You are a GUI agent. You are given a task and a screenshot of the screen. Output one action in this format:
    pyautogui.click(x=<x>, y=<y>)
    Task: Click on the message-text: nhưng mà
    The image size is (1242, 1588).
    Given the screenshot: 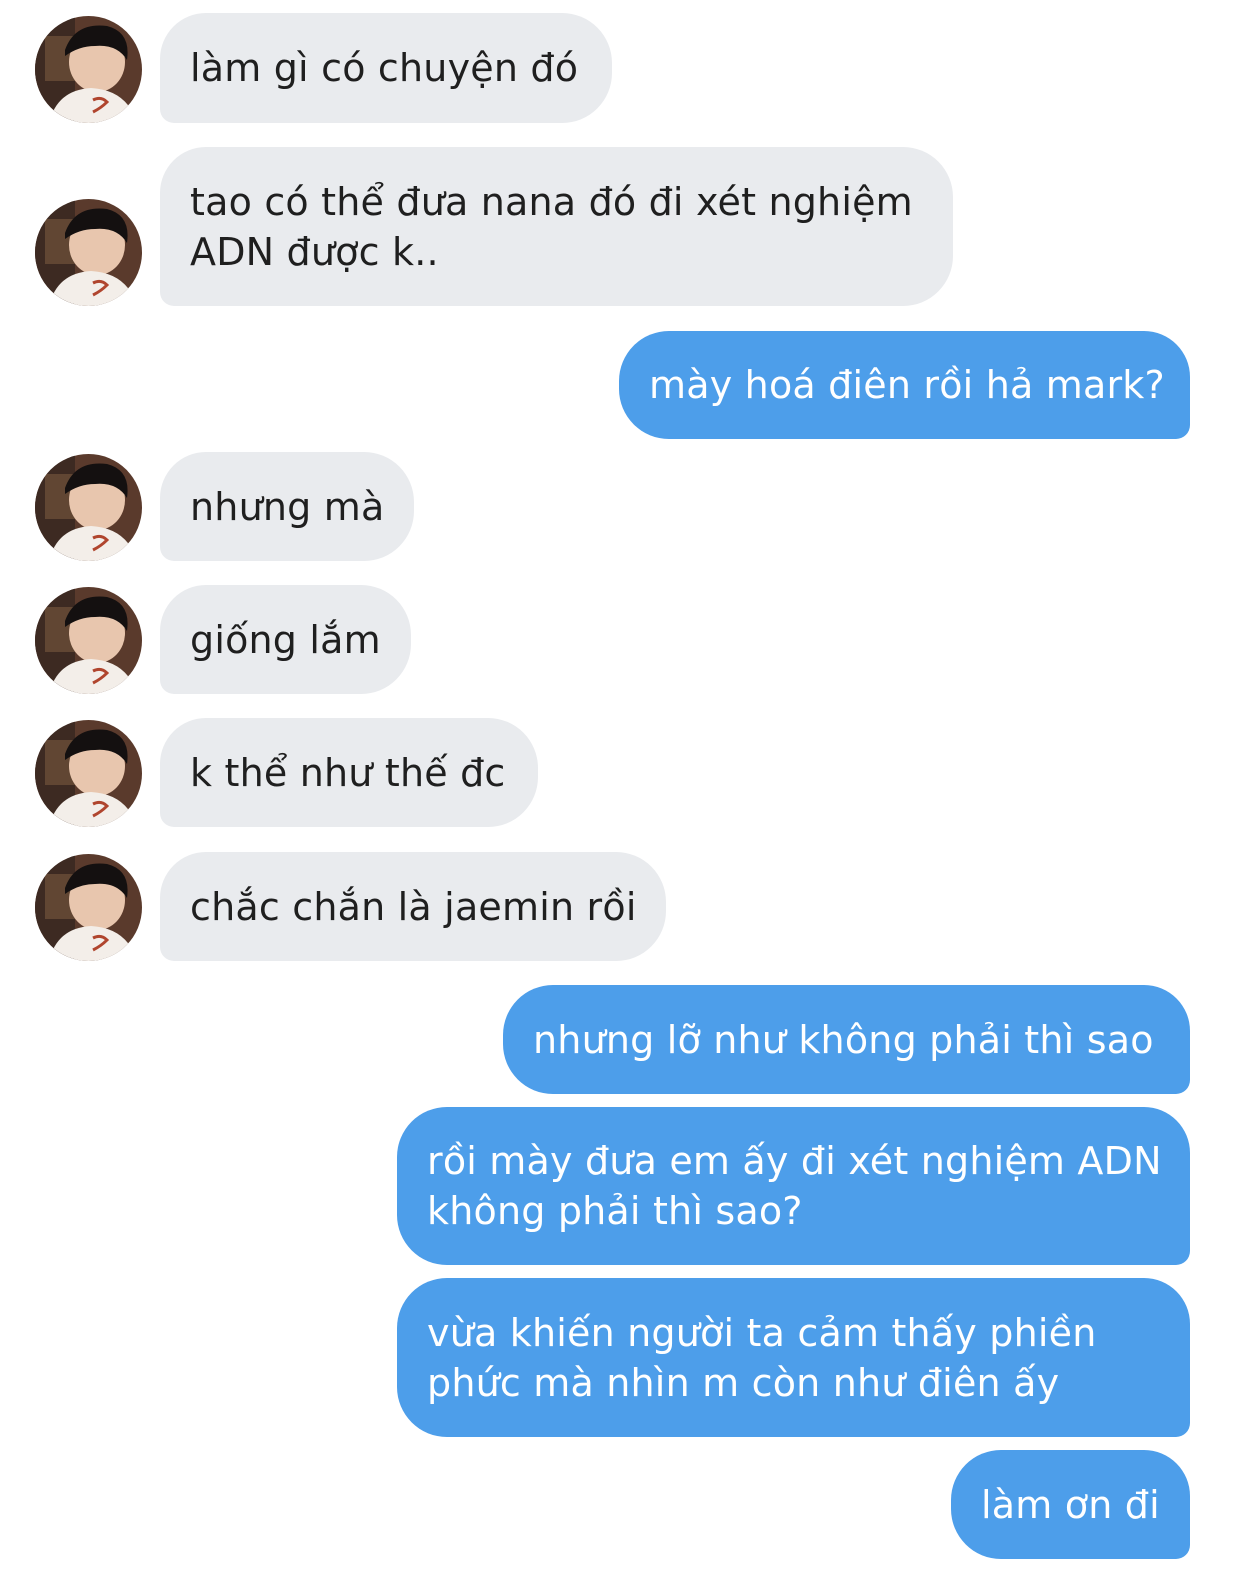 What is the action you would take?
    pyautogui.click(x=287, y=506)
    